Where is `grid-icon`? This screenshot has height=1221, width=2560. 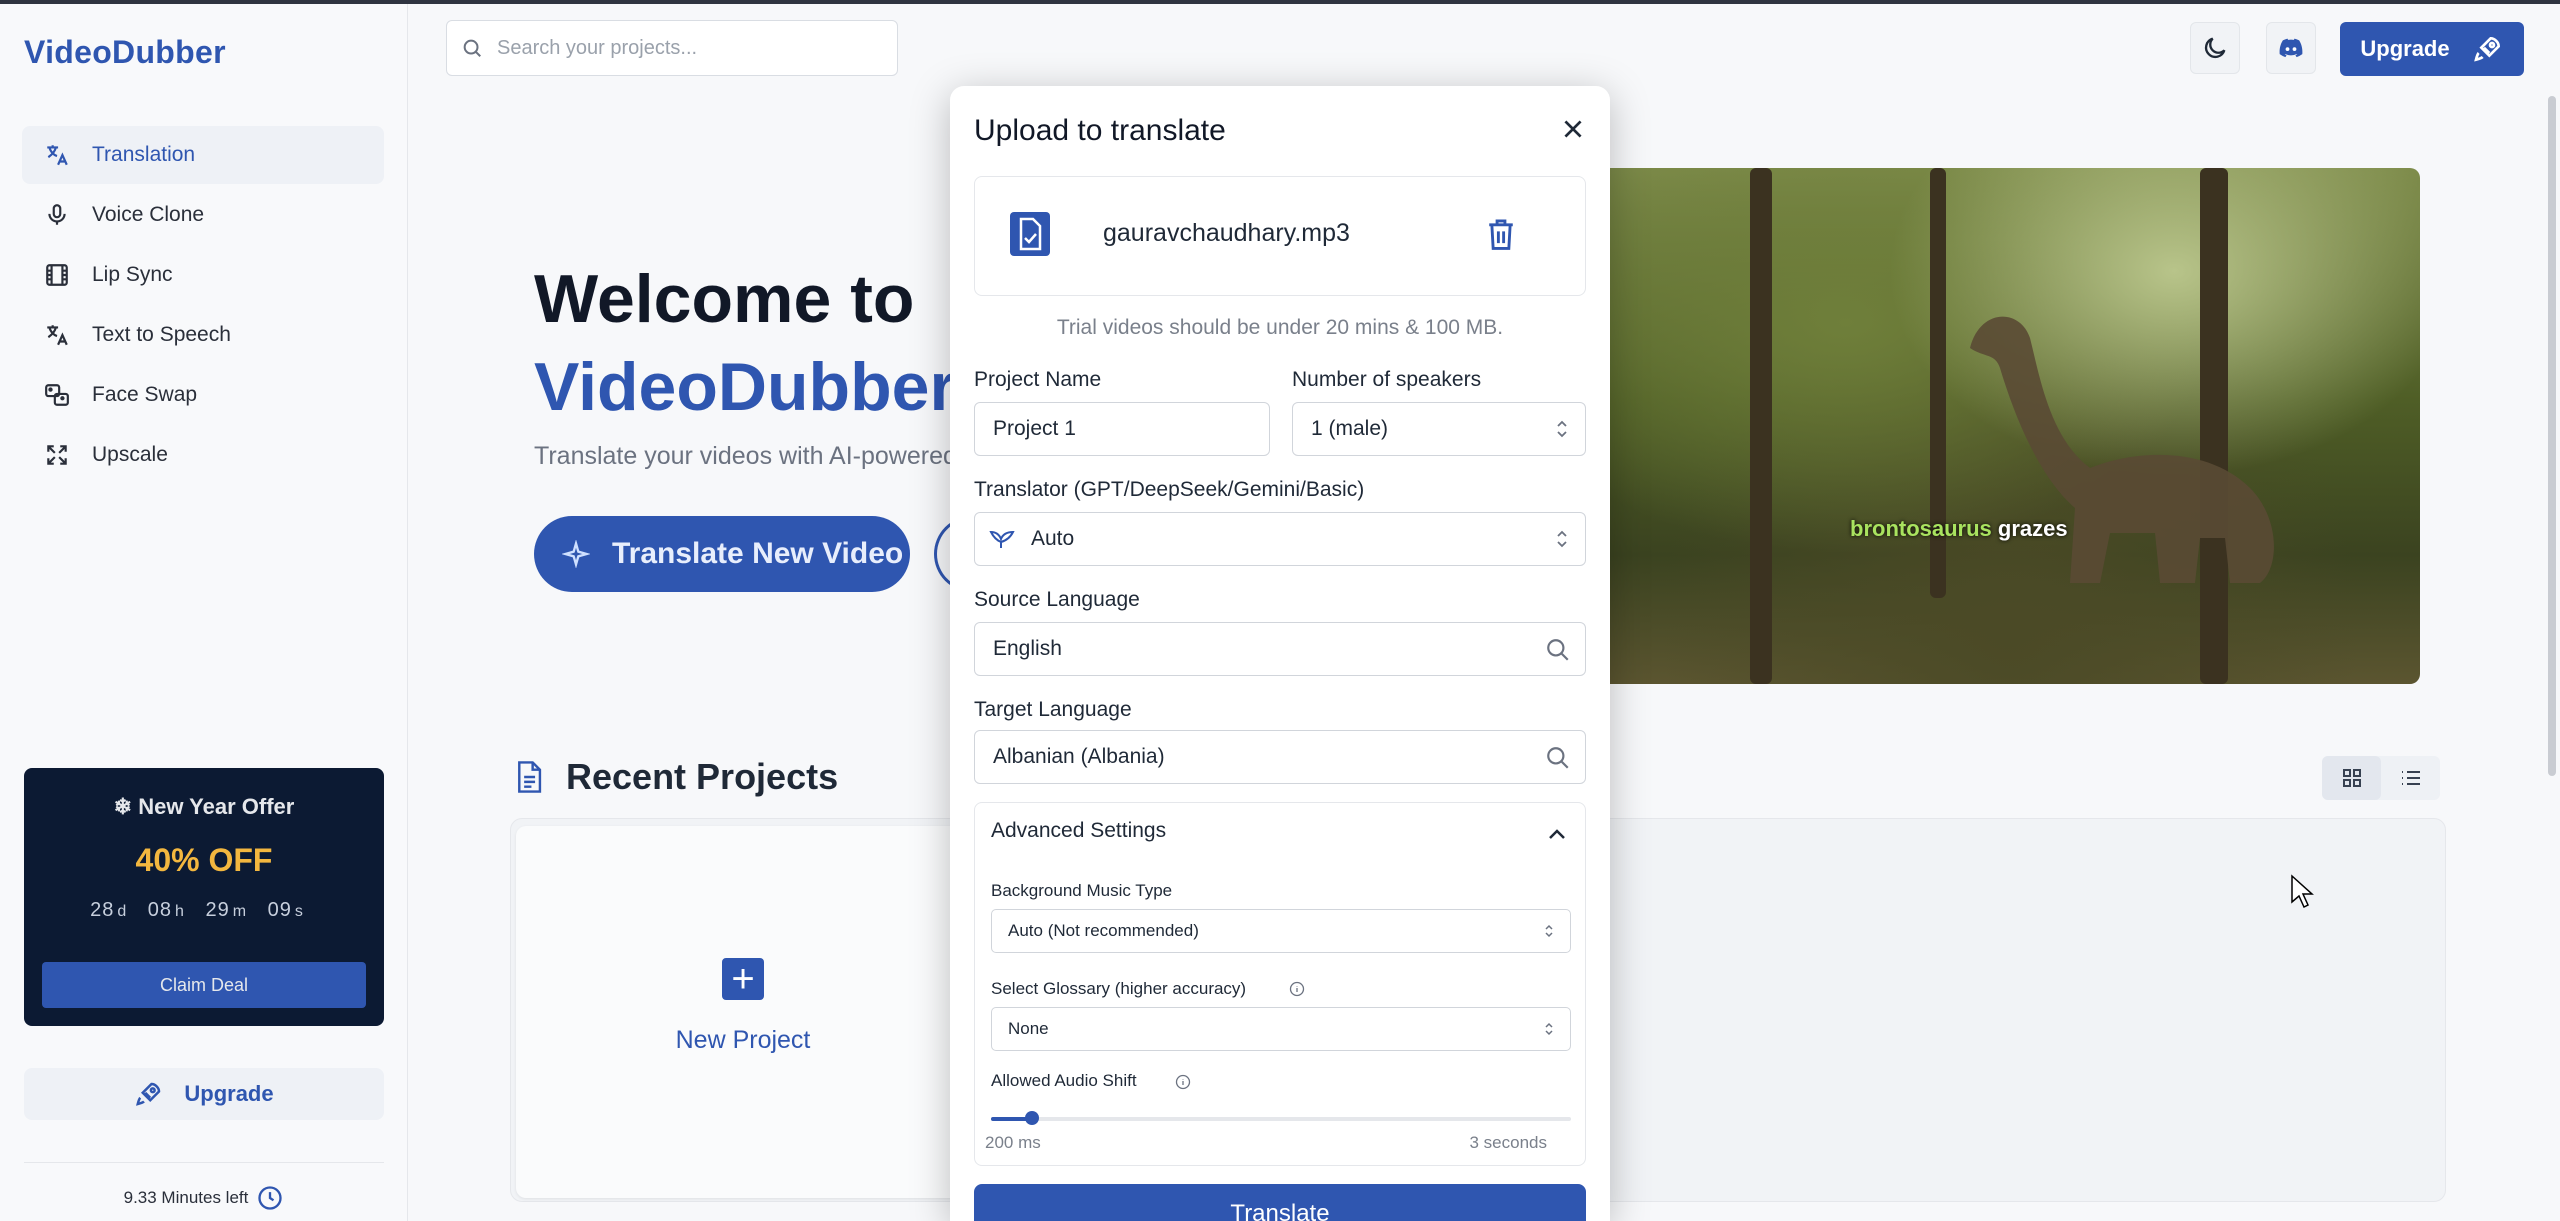 grid-icon is located at coordinates (2351, 778).